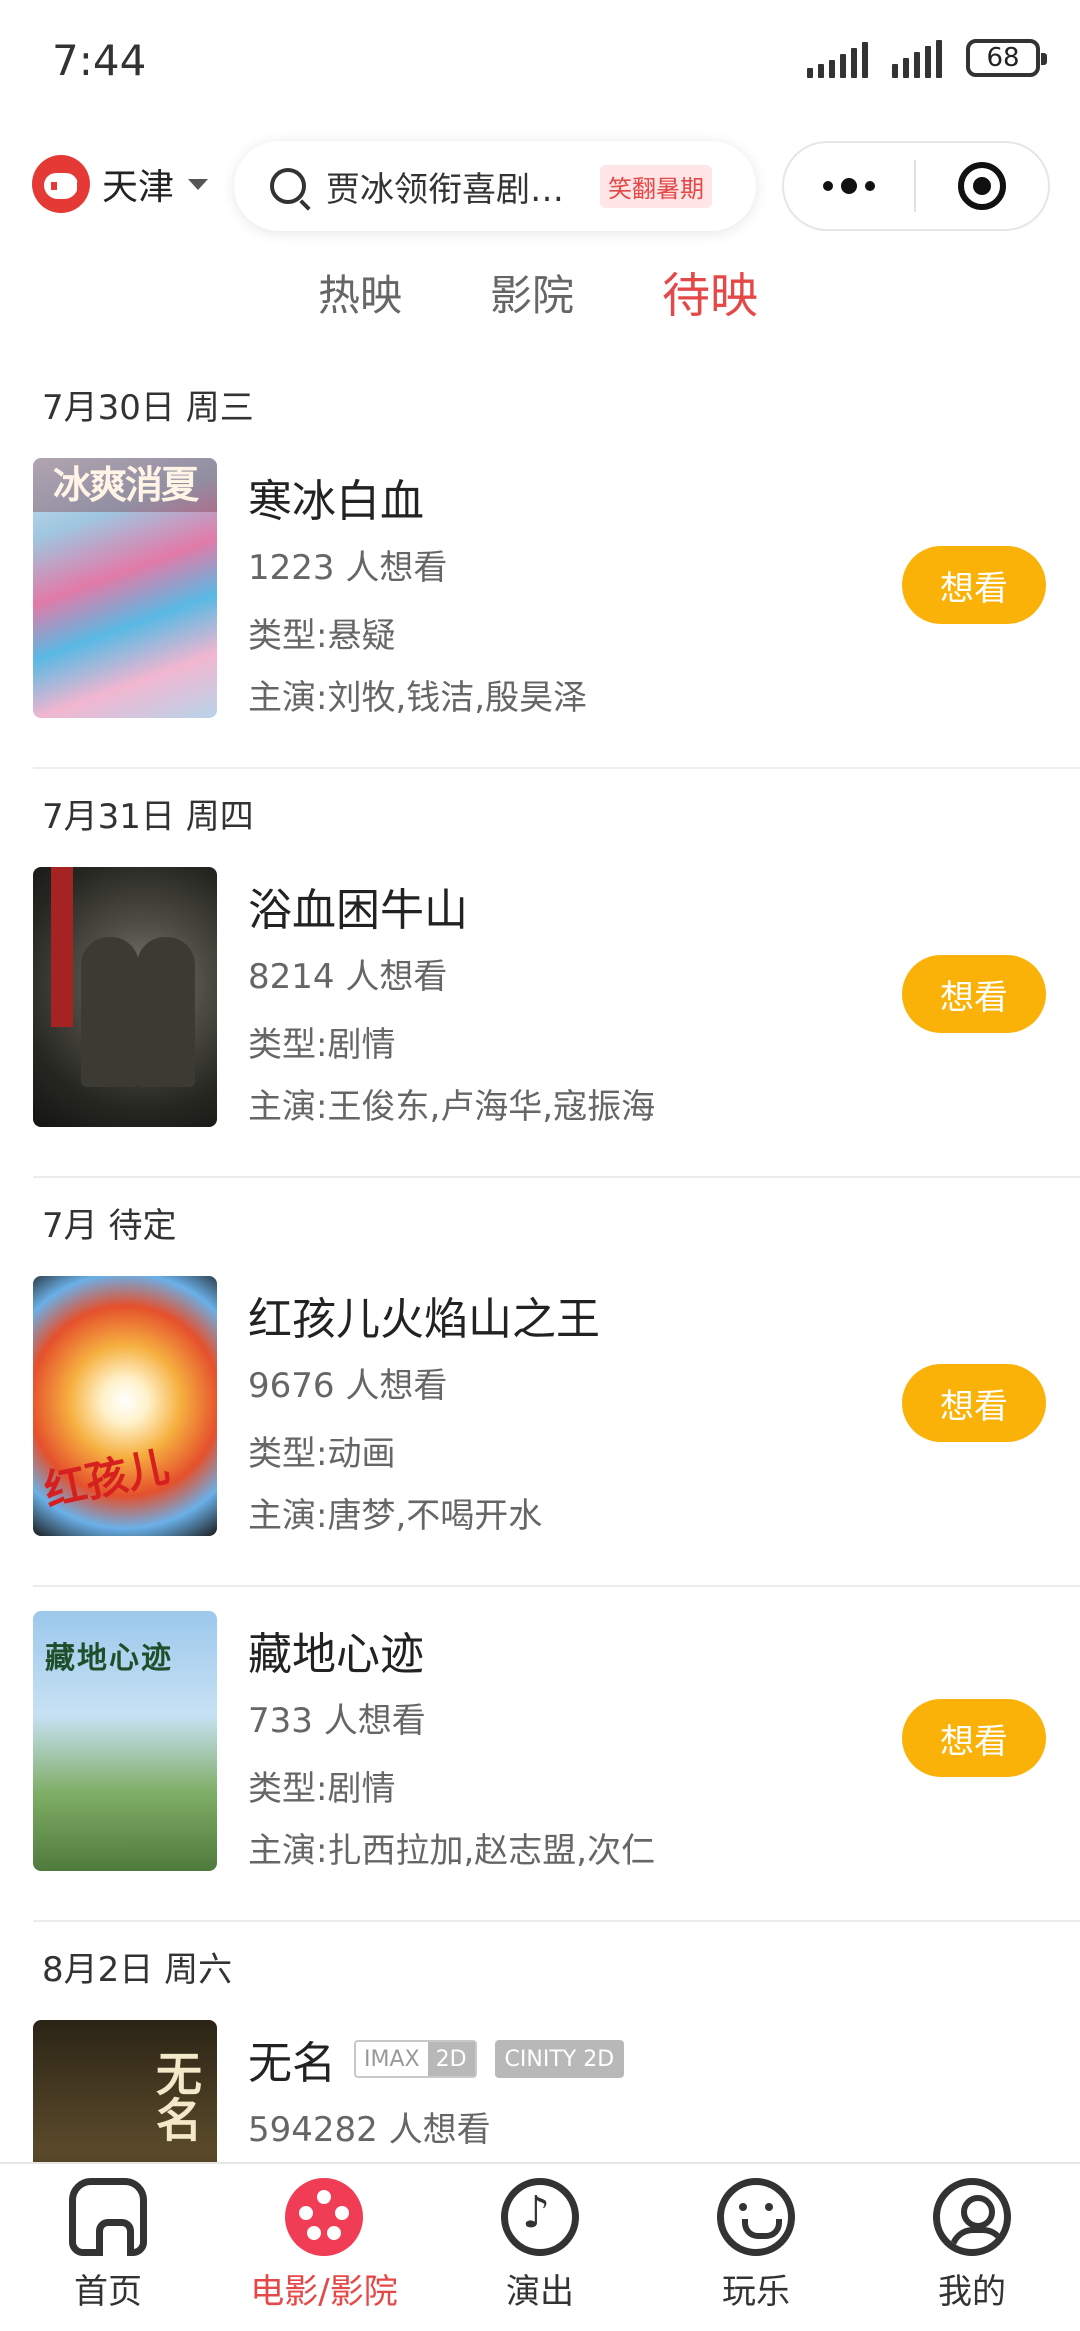 The image size is (1080, 2331). I want to click on status-bar: 7:44 68, so click(540, 60).